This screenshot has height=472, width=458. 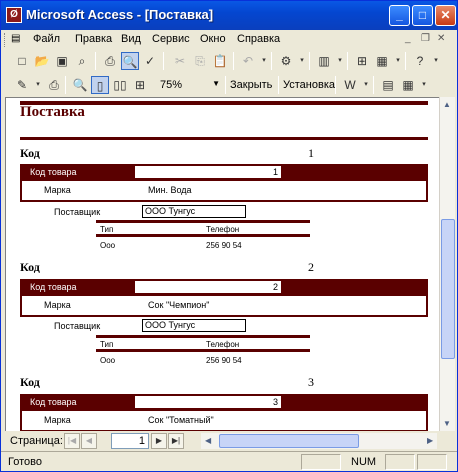 I want to click on close-button: ✕, so click(x=445, y=15).